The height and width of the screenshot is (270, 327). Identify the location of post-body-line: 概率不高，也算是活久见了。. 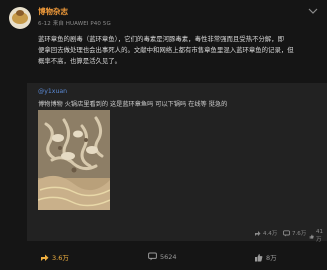
(80, 61).